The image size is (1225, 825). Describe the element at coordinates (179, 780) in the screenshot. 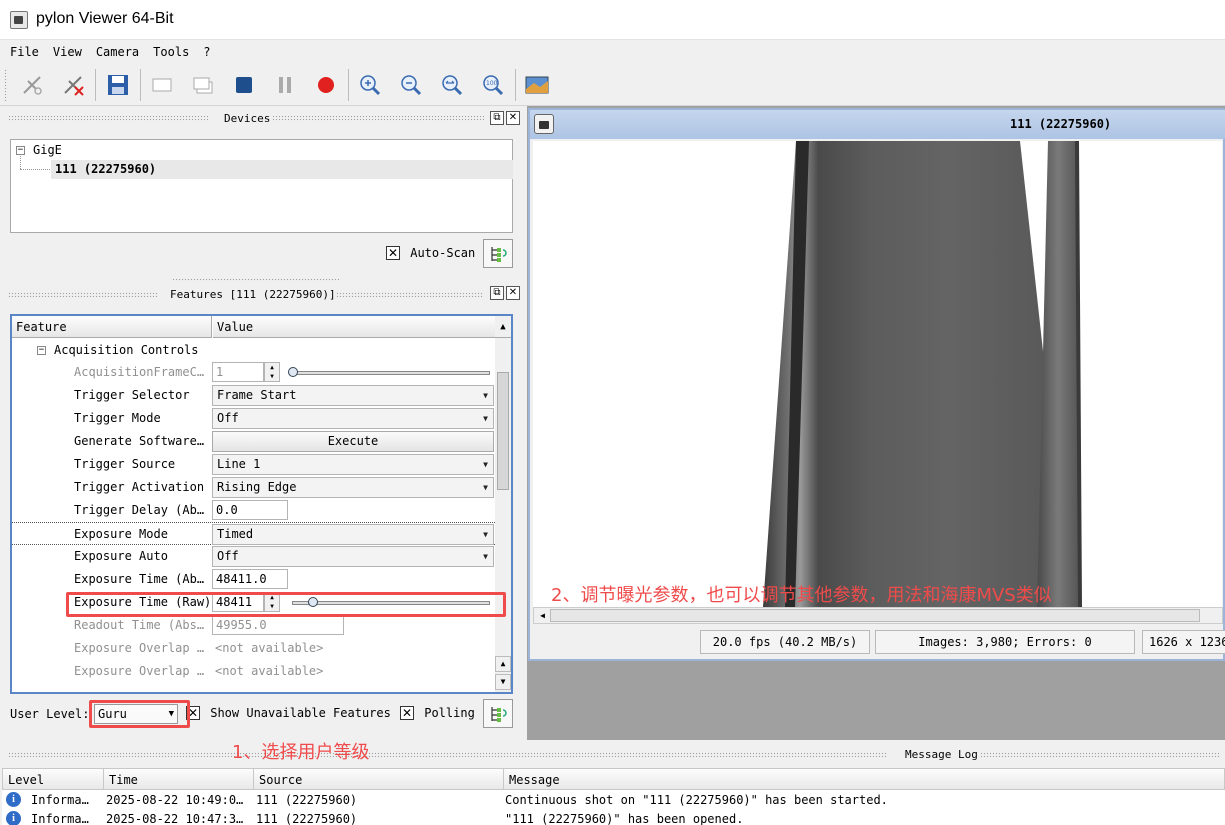

I see `log-col-time: Time` at that location.